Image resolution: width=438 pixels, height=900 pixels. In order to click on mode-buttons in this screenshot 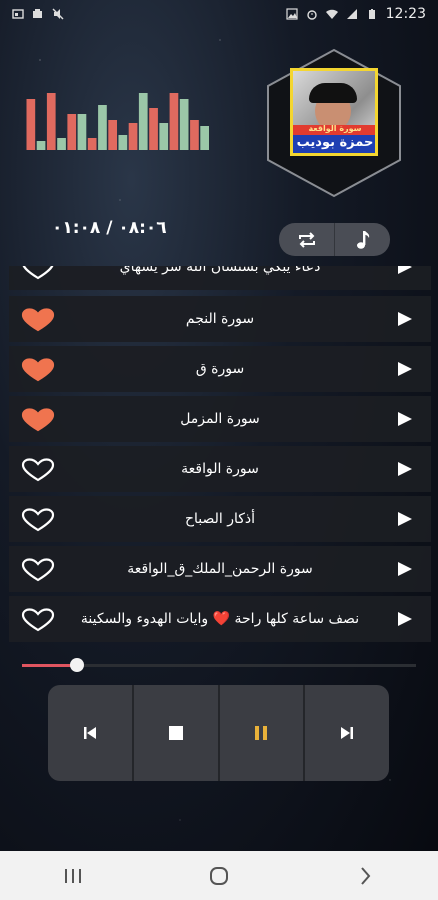, I will do `click(334, 239)`.